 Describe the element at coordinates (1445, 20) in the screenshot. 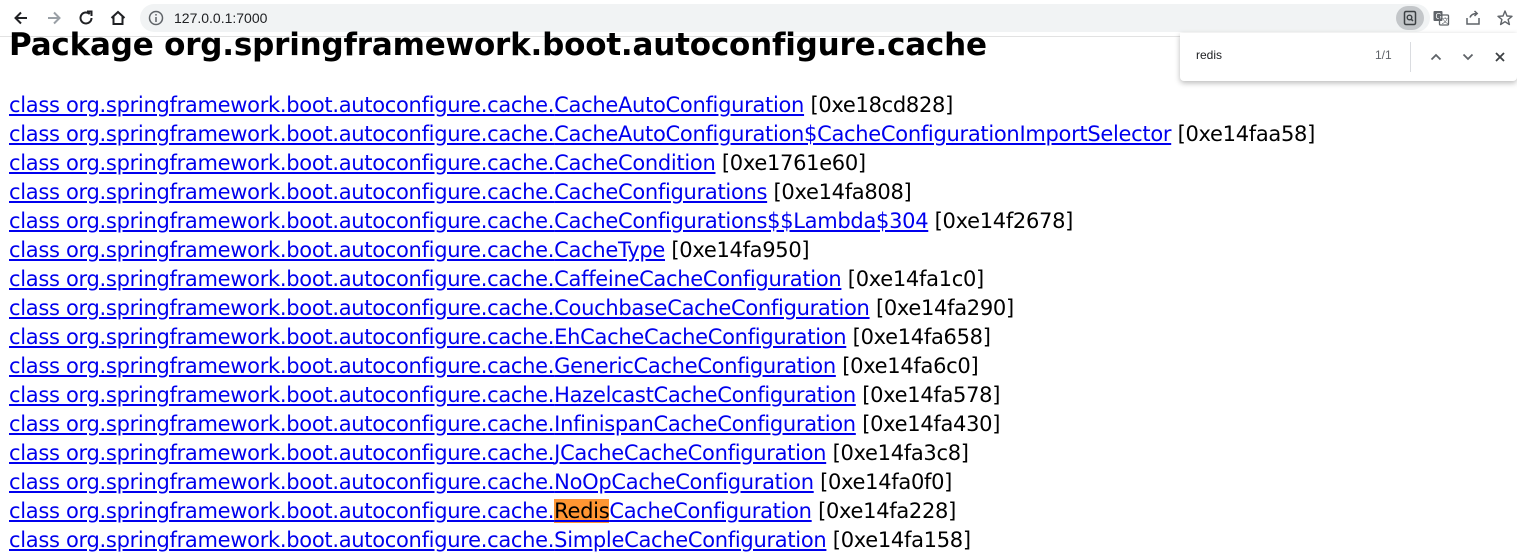

I see `svg-text: 文` at that location.